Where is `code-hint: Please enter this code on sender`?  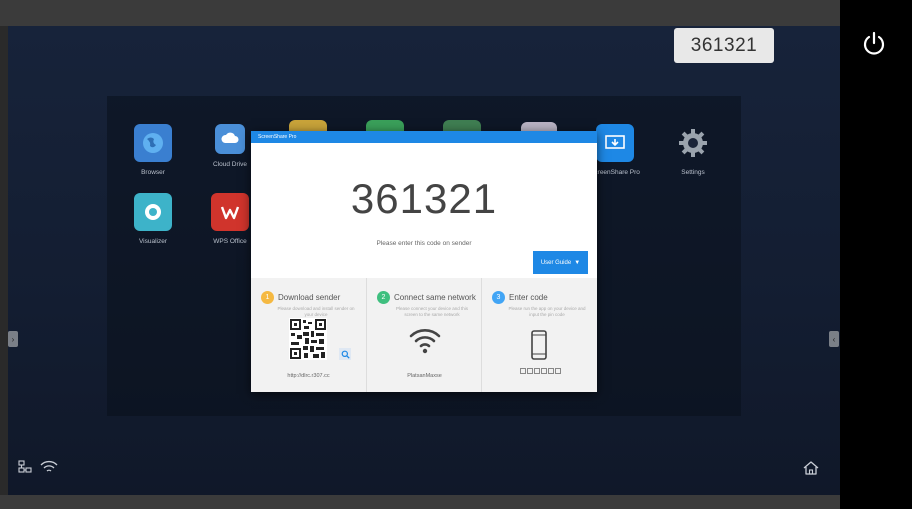
code-hint: Please enter this code on sender is located at coordinates (424, 243).